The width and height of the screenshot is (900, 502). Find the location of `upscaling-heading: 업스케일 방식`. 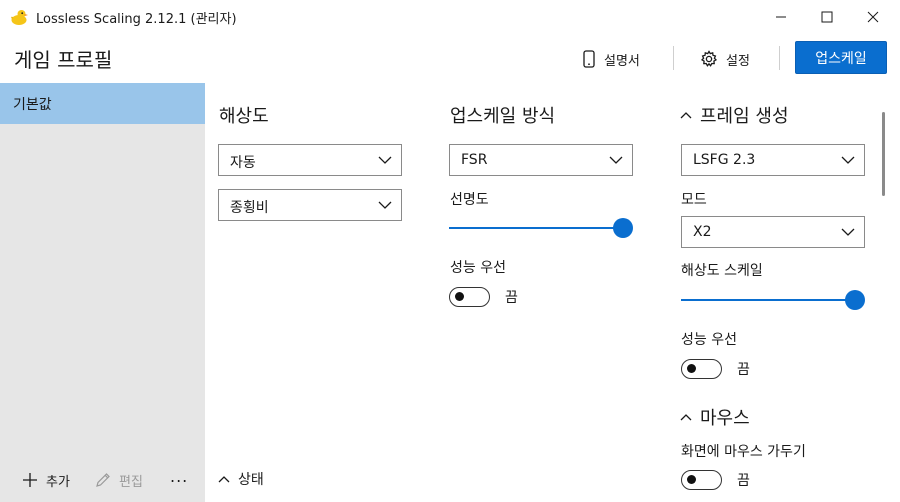

upscaling-heading: 업스케일 방식 is located at coordinates (503, 116).